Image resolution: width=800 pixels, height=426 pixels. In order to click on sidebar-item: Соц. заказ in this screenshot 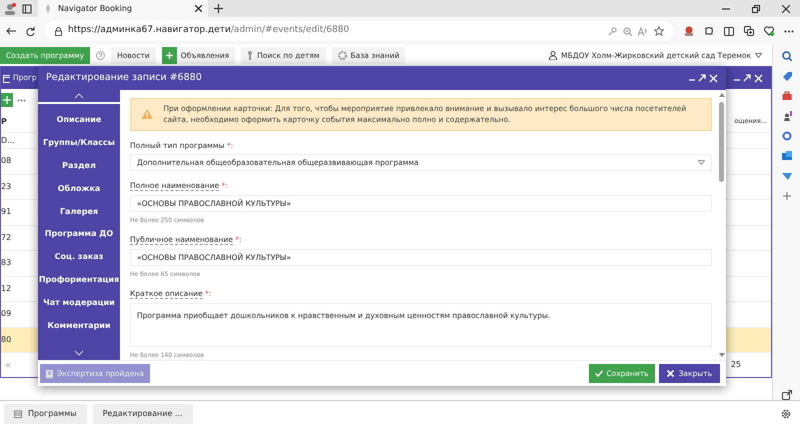, I will do `click(79, 257)`.